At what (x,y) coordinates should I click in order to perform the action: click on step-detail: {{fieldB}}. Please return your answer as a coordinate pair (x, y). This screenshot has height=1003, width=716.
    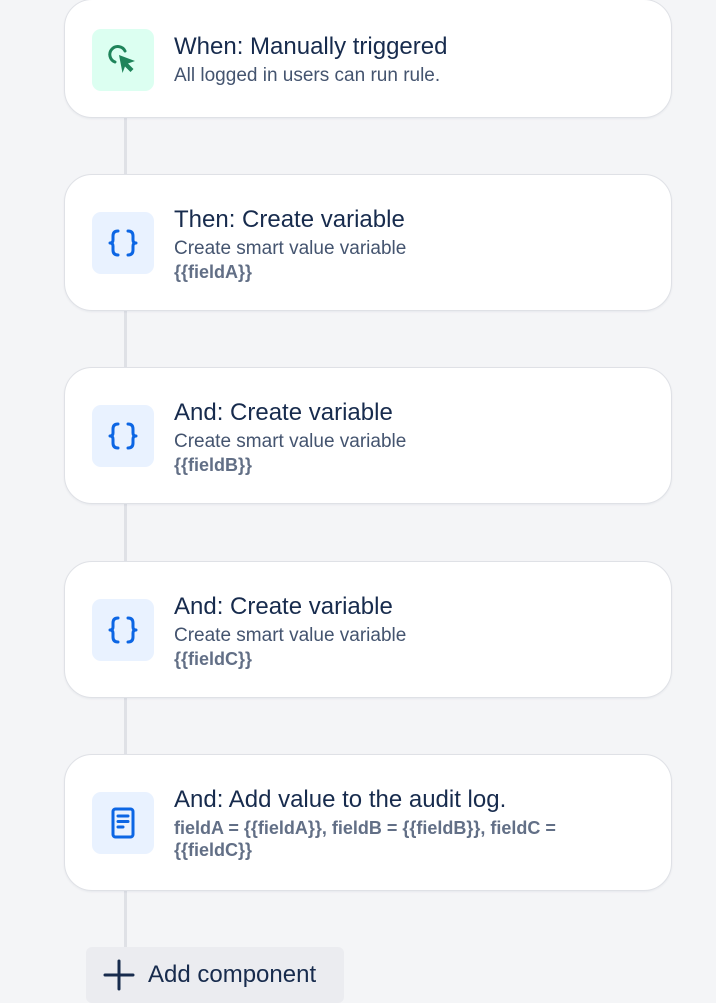
    Looking at the image, I should click on (213, 465).